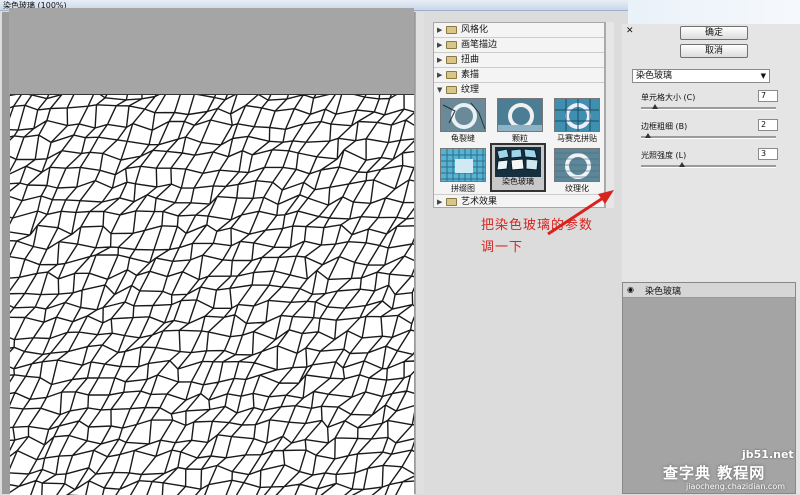  What do you see at coordinates (537, 236) in the screenshot?
I see `annotation-text: 把染色玻璃的参数调一下` at bounding box center [537, 236].